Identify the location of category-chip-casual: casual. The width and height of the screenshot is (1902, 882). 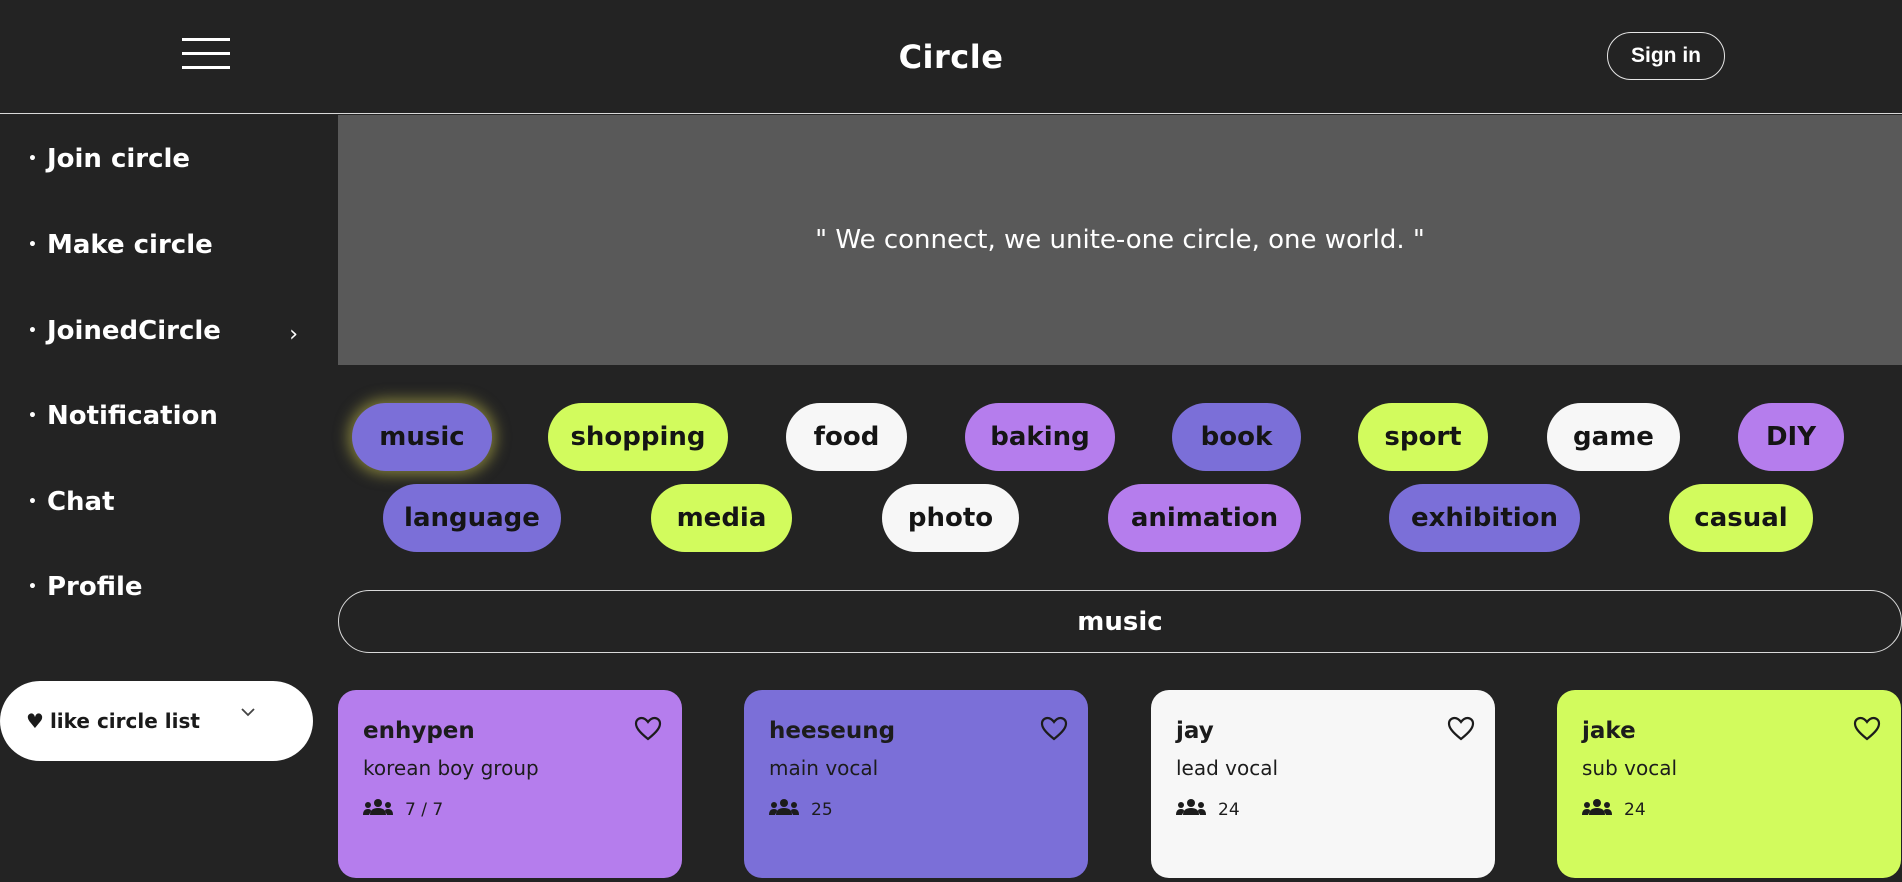
(1741, 518).